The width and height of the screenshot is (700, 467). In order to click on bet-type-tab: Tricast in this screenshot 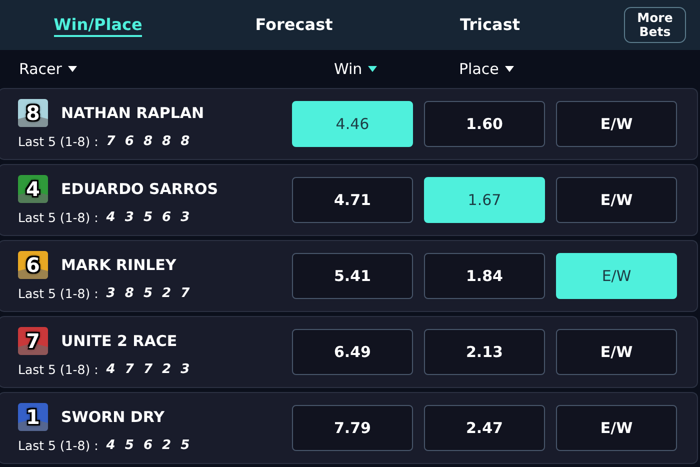, I will do `click(490, 25)`.